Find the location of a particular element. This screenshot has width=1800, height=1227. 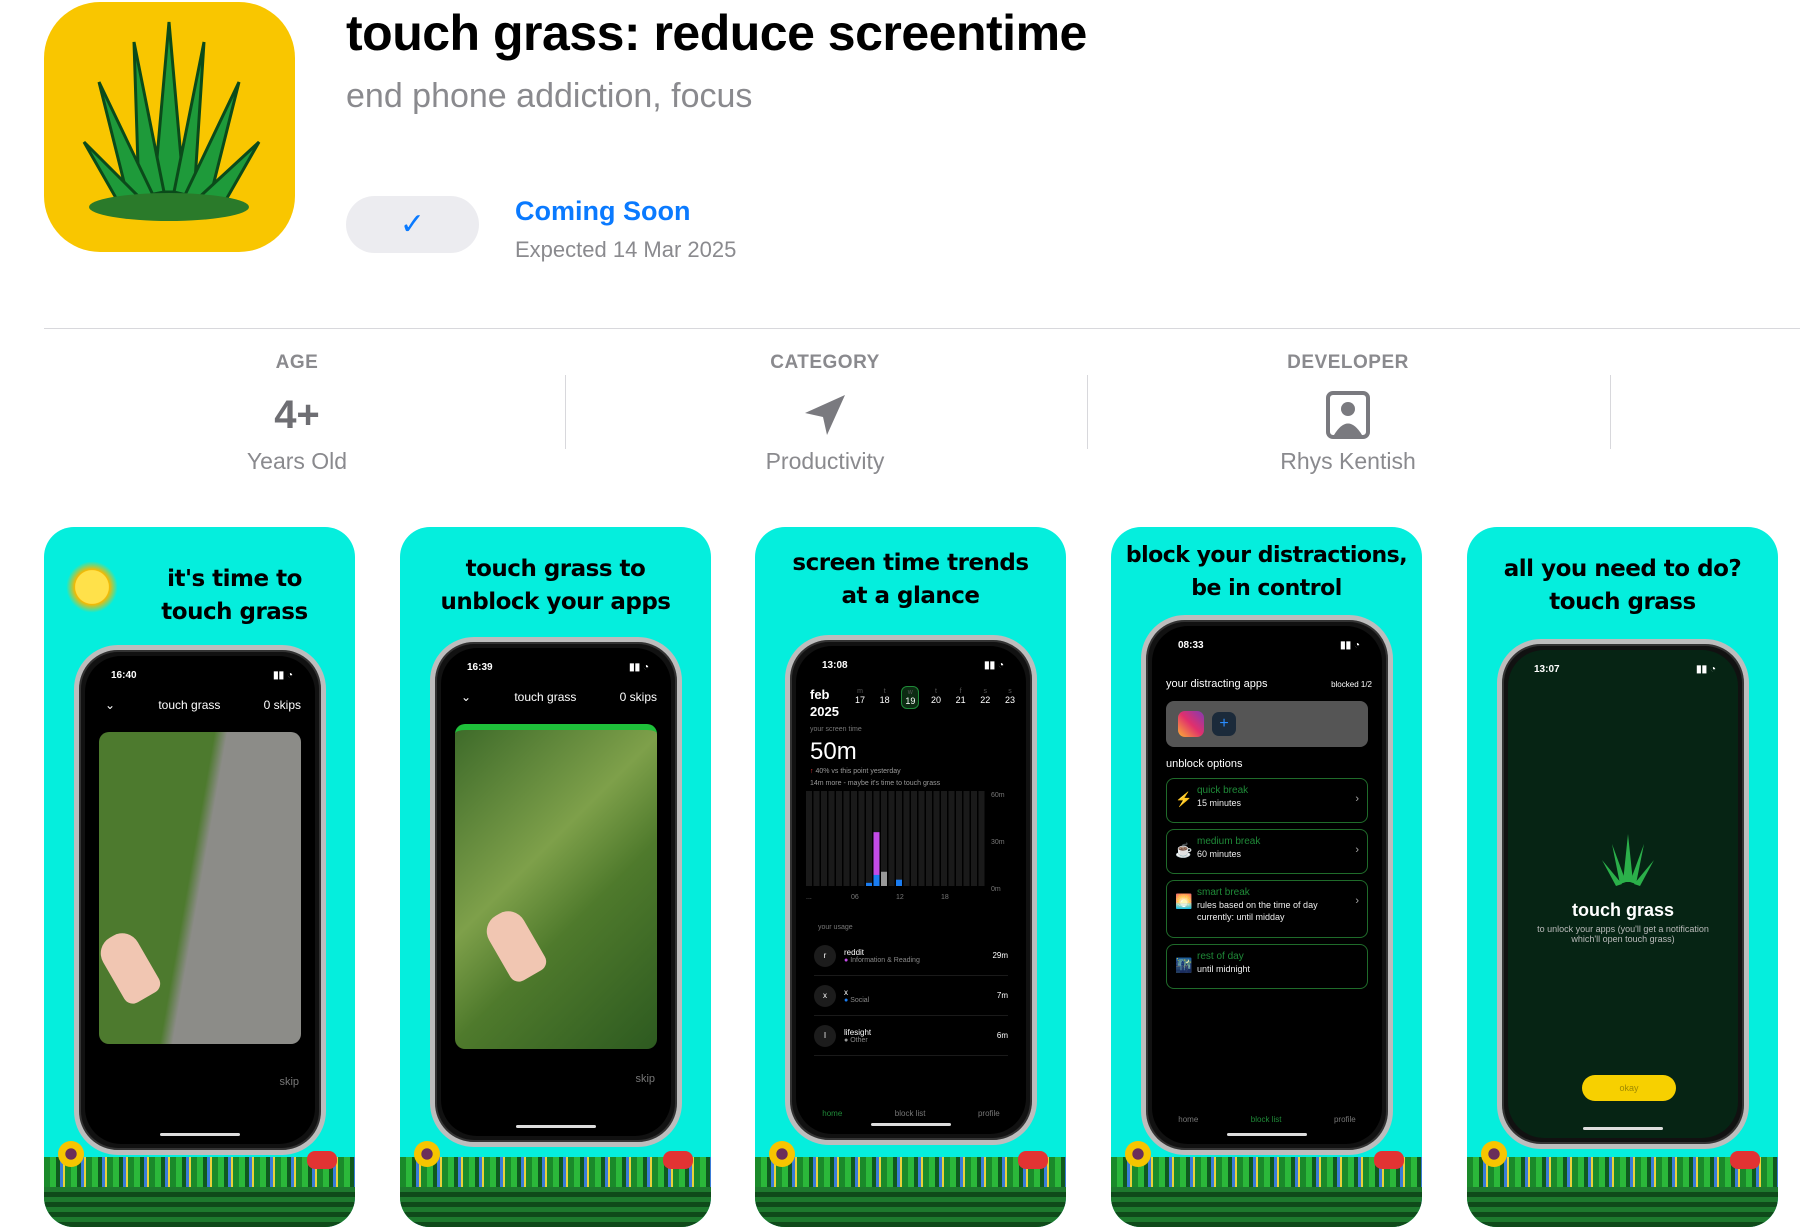

info-caption: AGE is located at coordinates (297, 362).